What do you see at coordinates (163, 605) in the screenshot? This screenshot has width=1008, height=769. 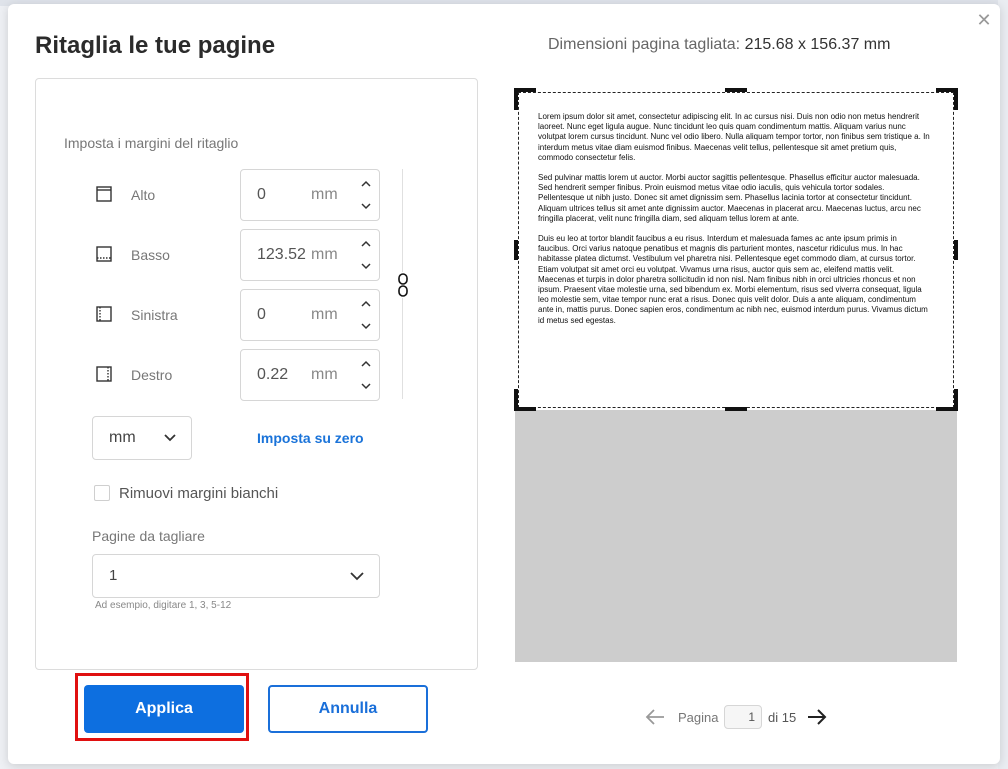 I see `pages-hint: Ad esempio, digitare 1, 3, 5-12` at bounding box center [163, 605].